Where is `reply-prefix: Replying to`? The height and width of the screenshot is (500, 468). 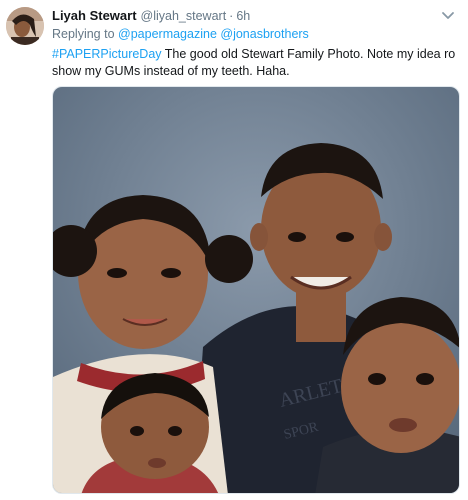
reply-prefix: Replying to is located at coordinates (83, 34).